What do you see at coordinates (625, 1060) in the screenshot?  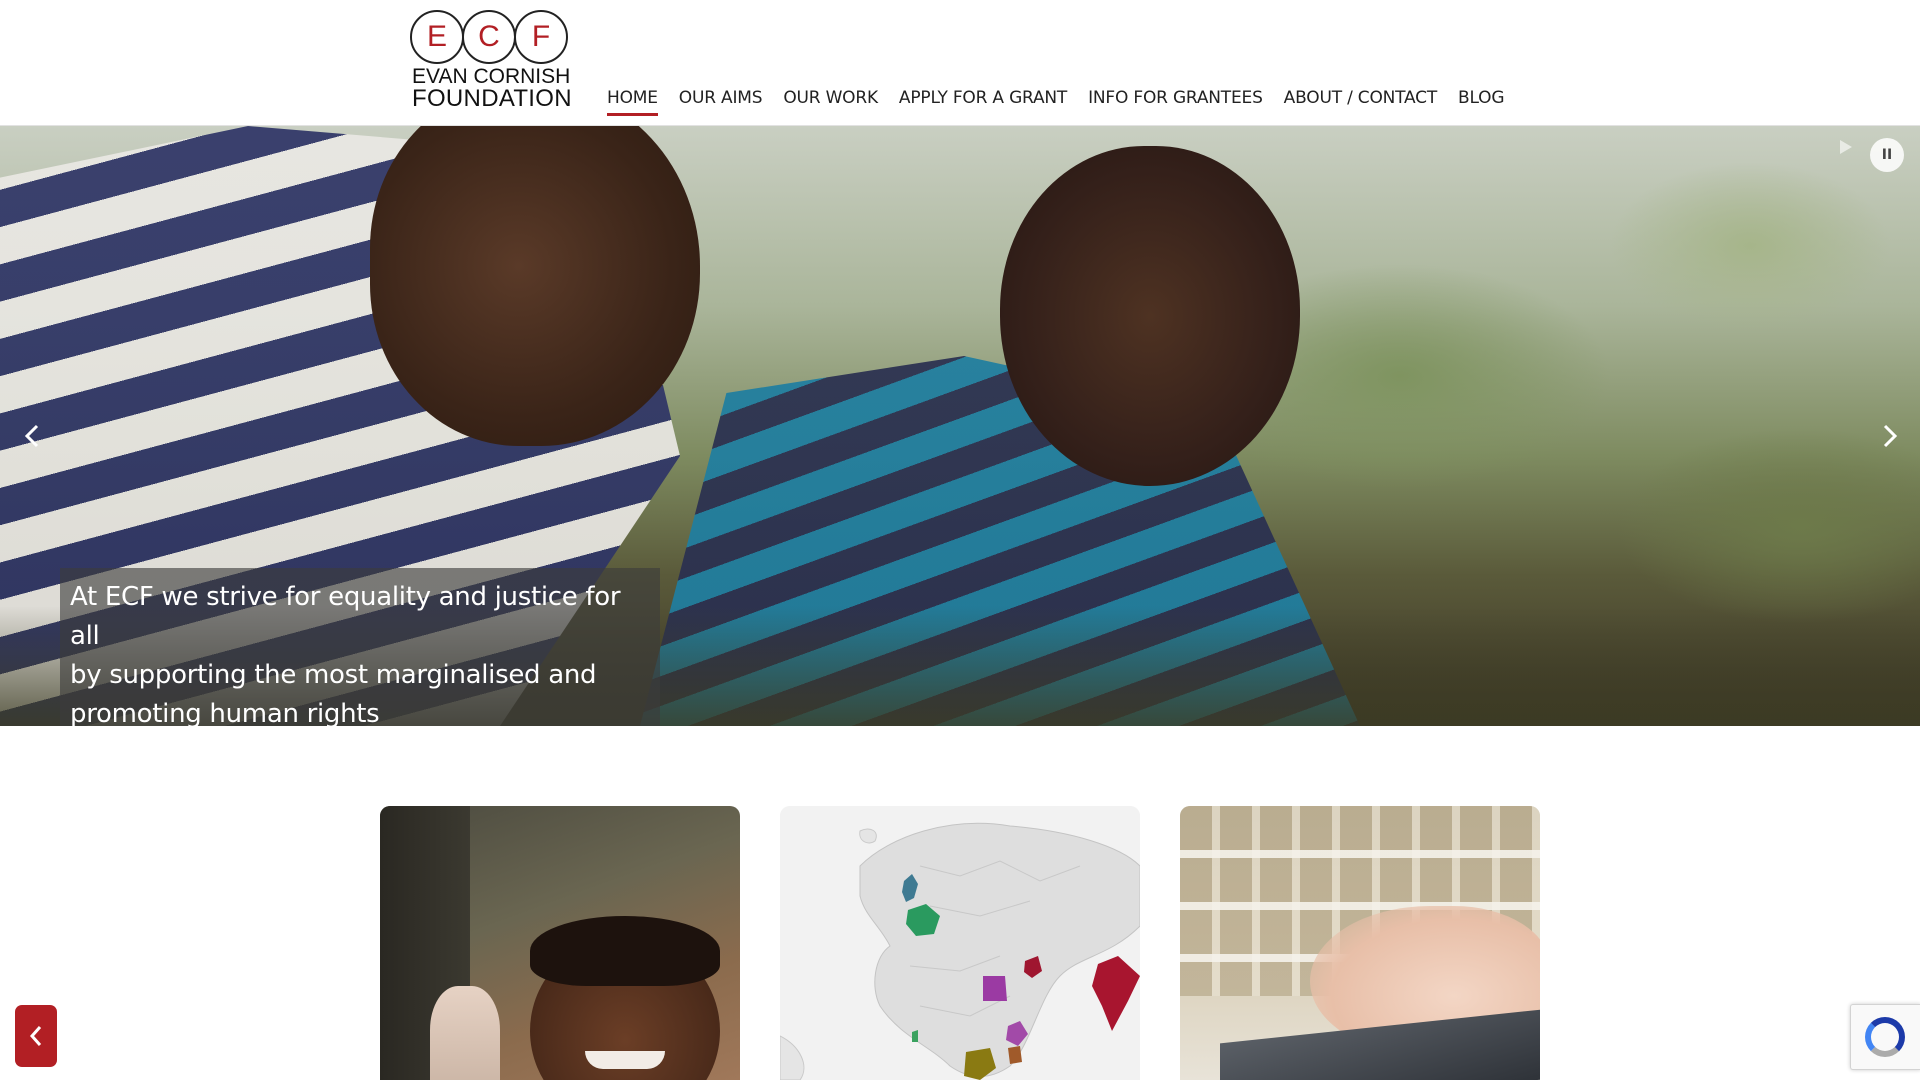 I see `card-photo-smile` at bounding box center [625, 1060].